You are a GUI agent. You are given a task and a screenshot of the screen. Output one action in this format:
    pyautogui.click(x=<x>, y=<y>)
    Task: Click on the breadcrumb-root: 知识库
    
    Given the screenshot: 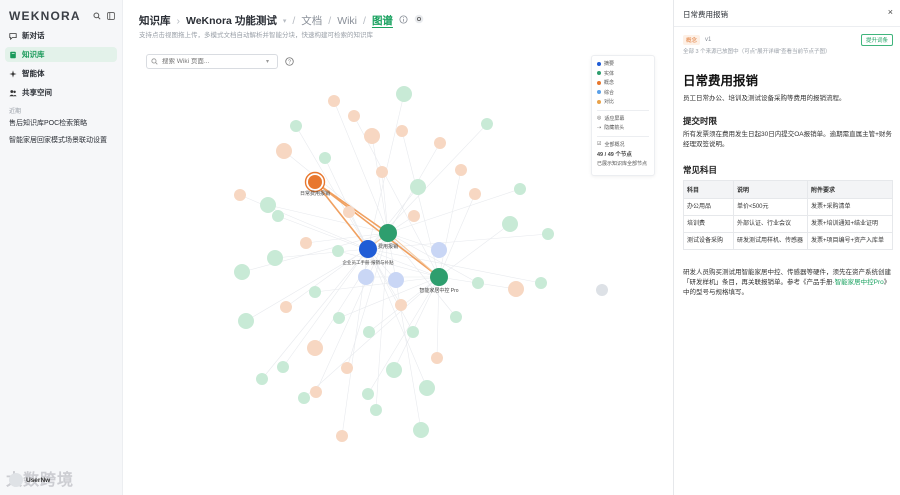 What is the action you would take?
    pyautogui.click(x=155, y=20)
    